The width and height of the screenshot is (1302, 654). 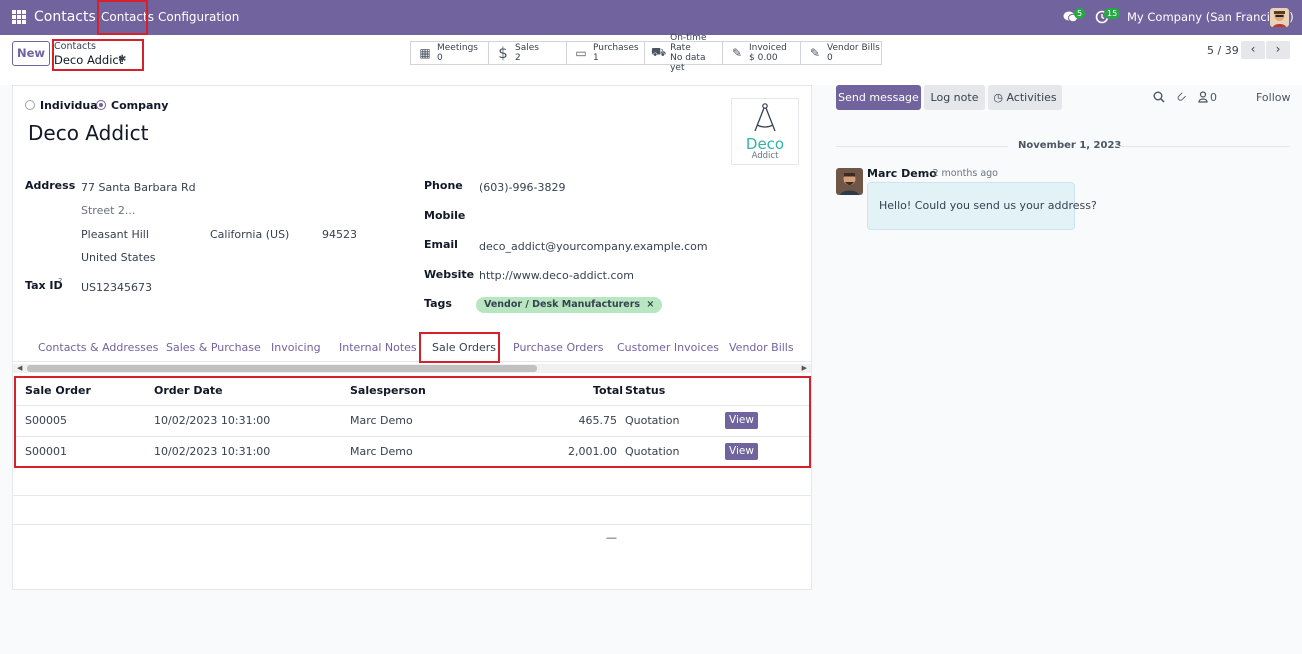 I want to click on col-total: Total, so click(x=608, y=390).